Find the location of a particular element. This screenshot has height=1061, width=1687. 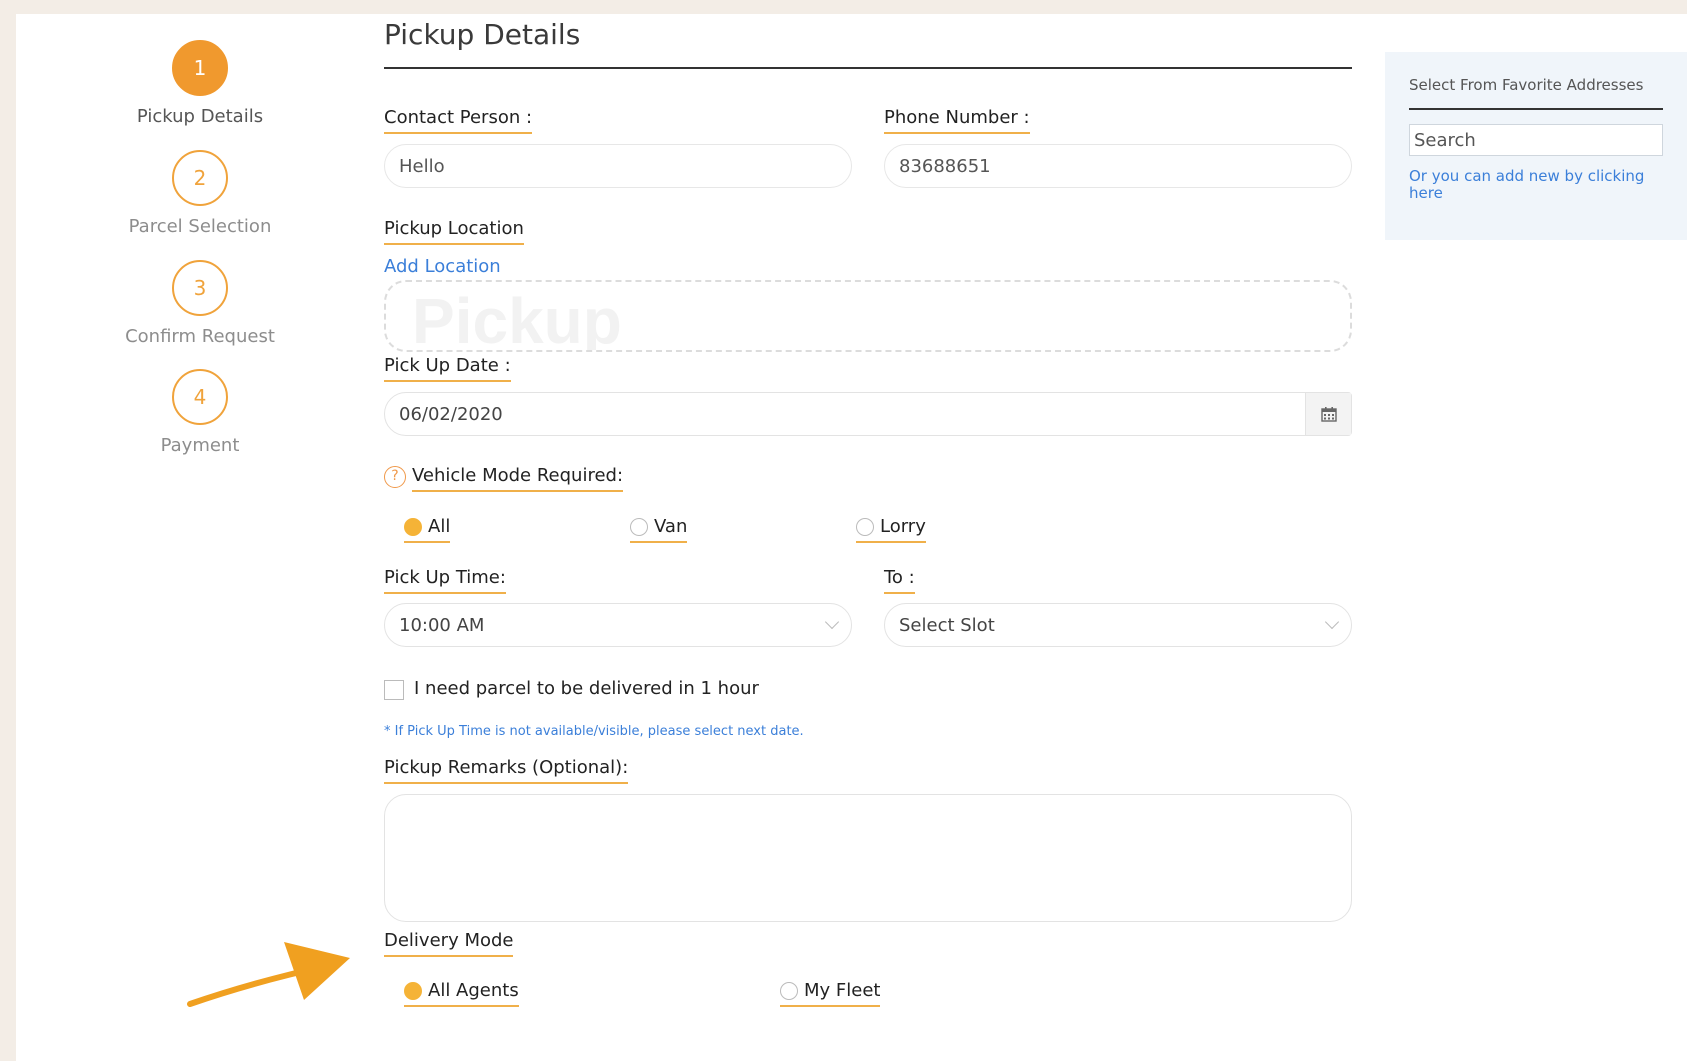

favorite-addresses-title: Select From Favorite Addresses is located at coordinates (1526, 85).